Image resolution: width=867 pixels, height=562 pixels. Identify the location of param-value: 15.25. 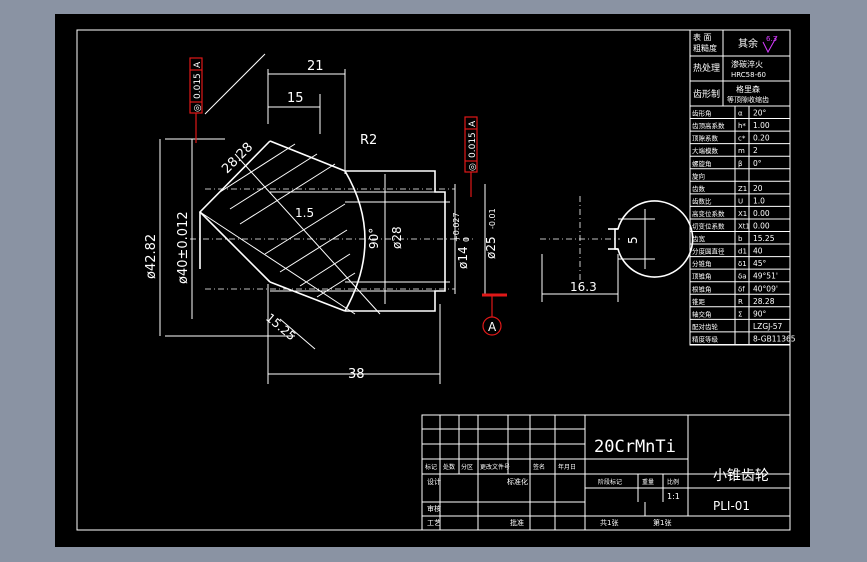
(764, 238).